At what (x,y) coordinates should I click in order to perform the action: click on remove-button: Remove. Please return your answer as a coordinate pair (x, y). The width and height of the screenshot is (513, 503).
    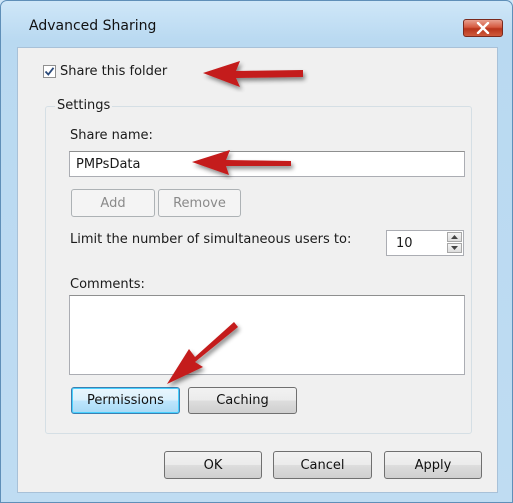
    Looking at the image, I should click on (199, 203).